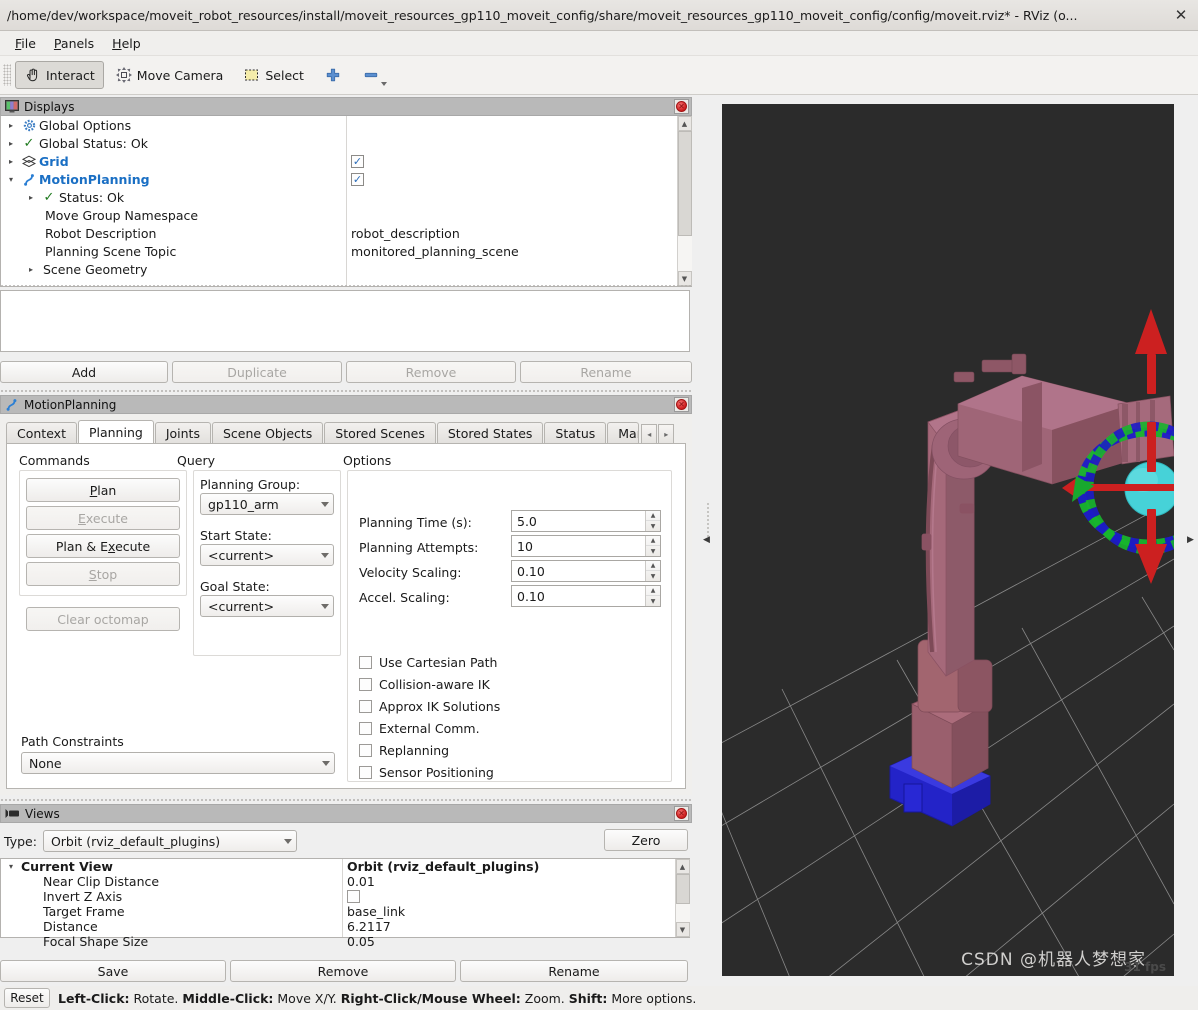 This screenshot has width=1198, height=1010. I want to click on views-value-distance: 6.2117, so click(516, 926).